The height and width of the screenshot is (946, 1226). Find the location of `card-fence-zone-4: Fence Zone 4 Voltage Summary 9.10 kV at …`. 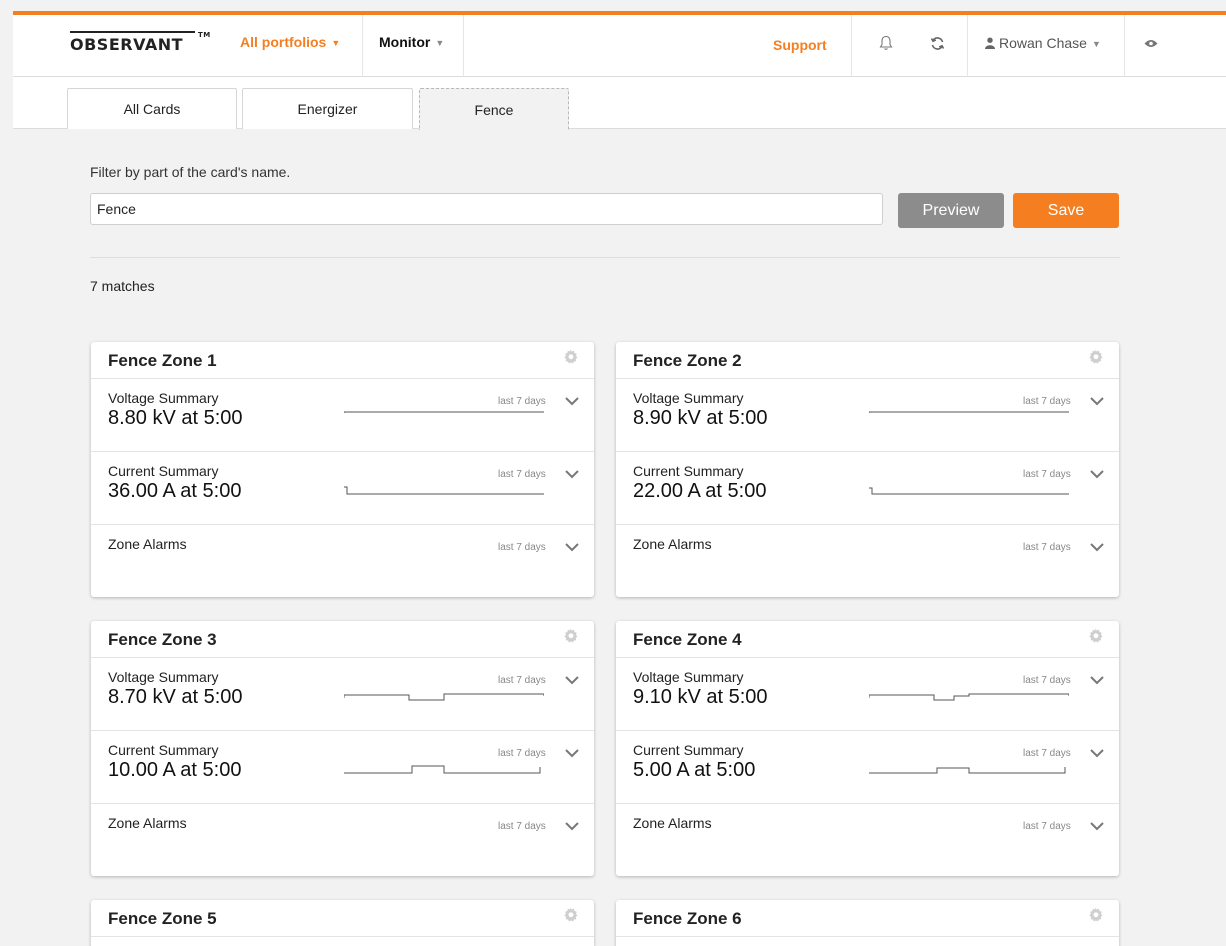

card-fence-zone-4: Fence Zone 4 Voltage Summary 9.10 kV at … is located at coordinates (867, 748).